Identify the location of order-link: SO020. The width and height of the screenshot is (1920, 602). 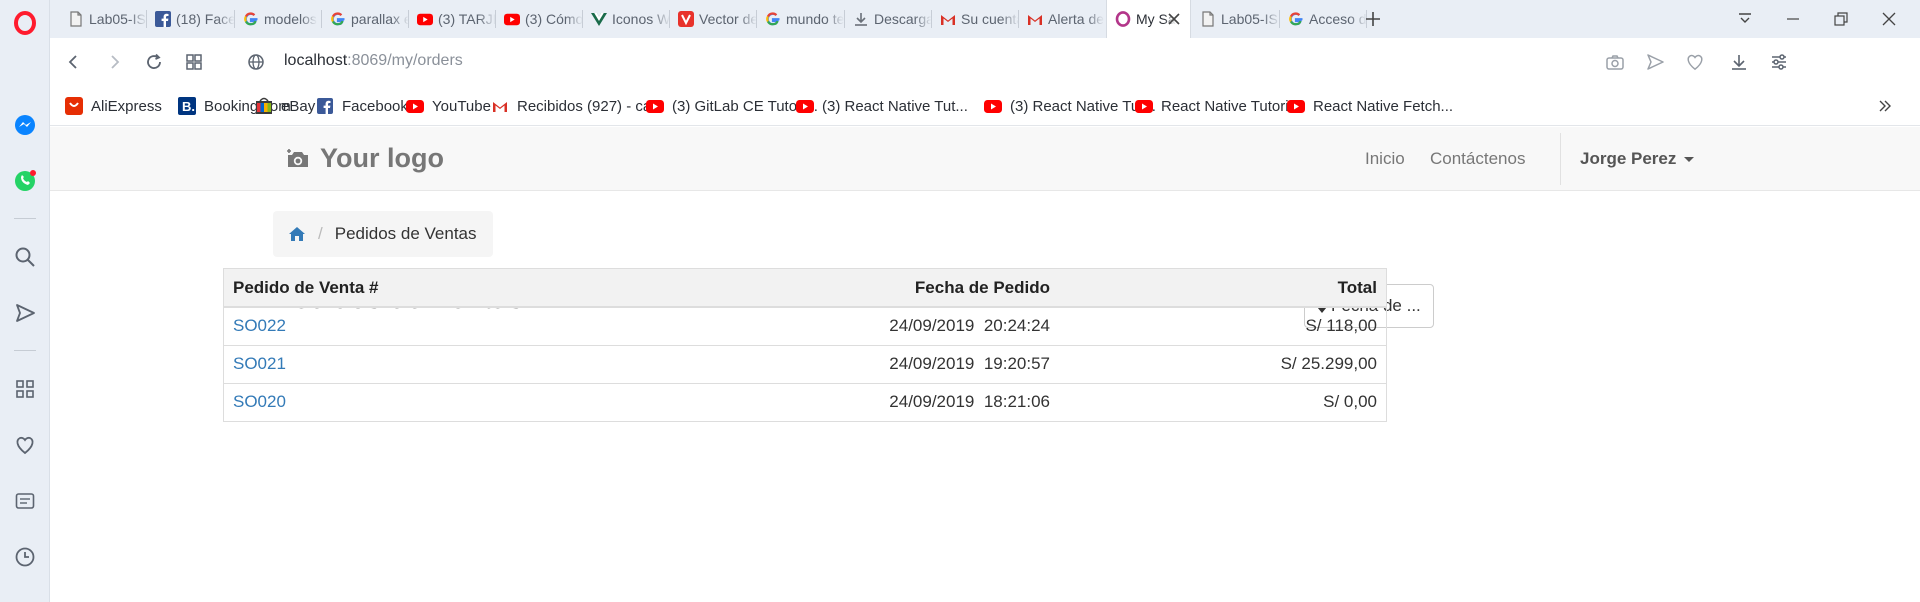
(259, 401).